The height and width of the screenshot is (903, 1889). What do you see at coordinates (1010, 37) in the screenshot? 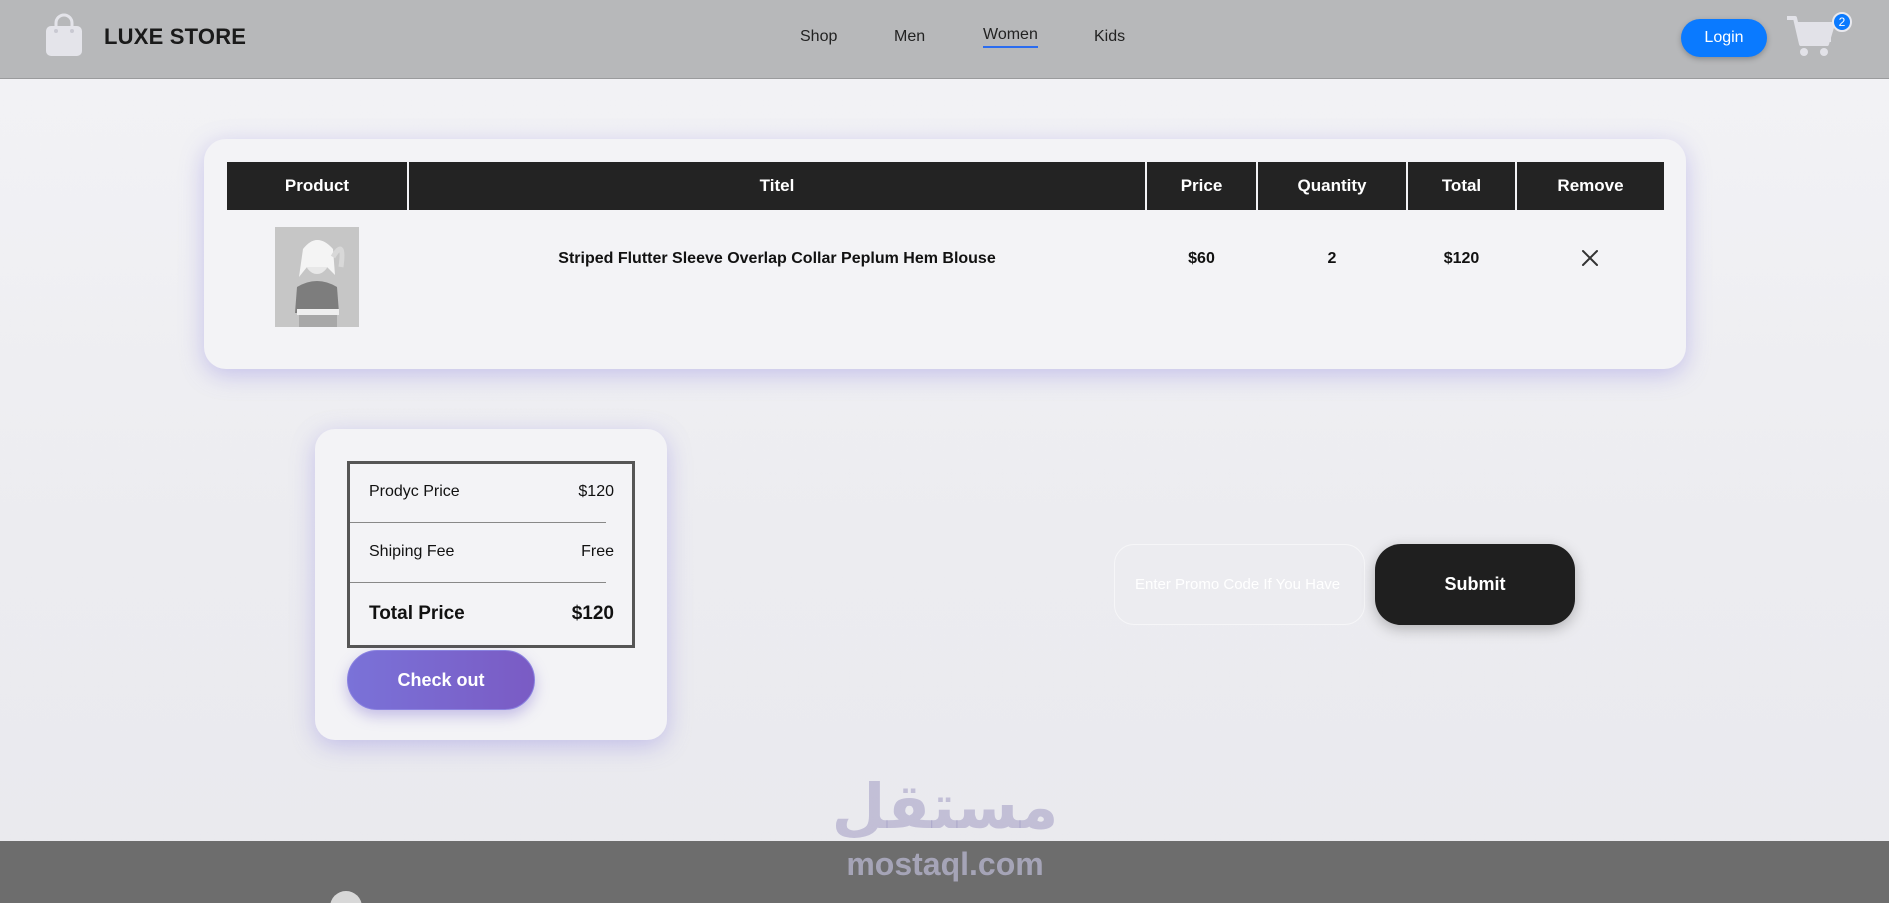
I see `nav-item-women: Women` at bounding box center [1010, 37].